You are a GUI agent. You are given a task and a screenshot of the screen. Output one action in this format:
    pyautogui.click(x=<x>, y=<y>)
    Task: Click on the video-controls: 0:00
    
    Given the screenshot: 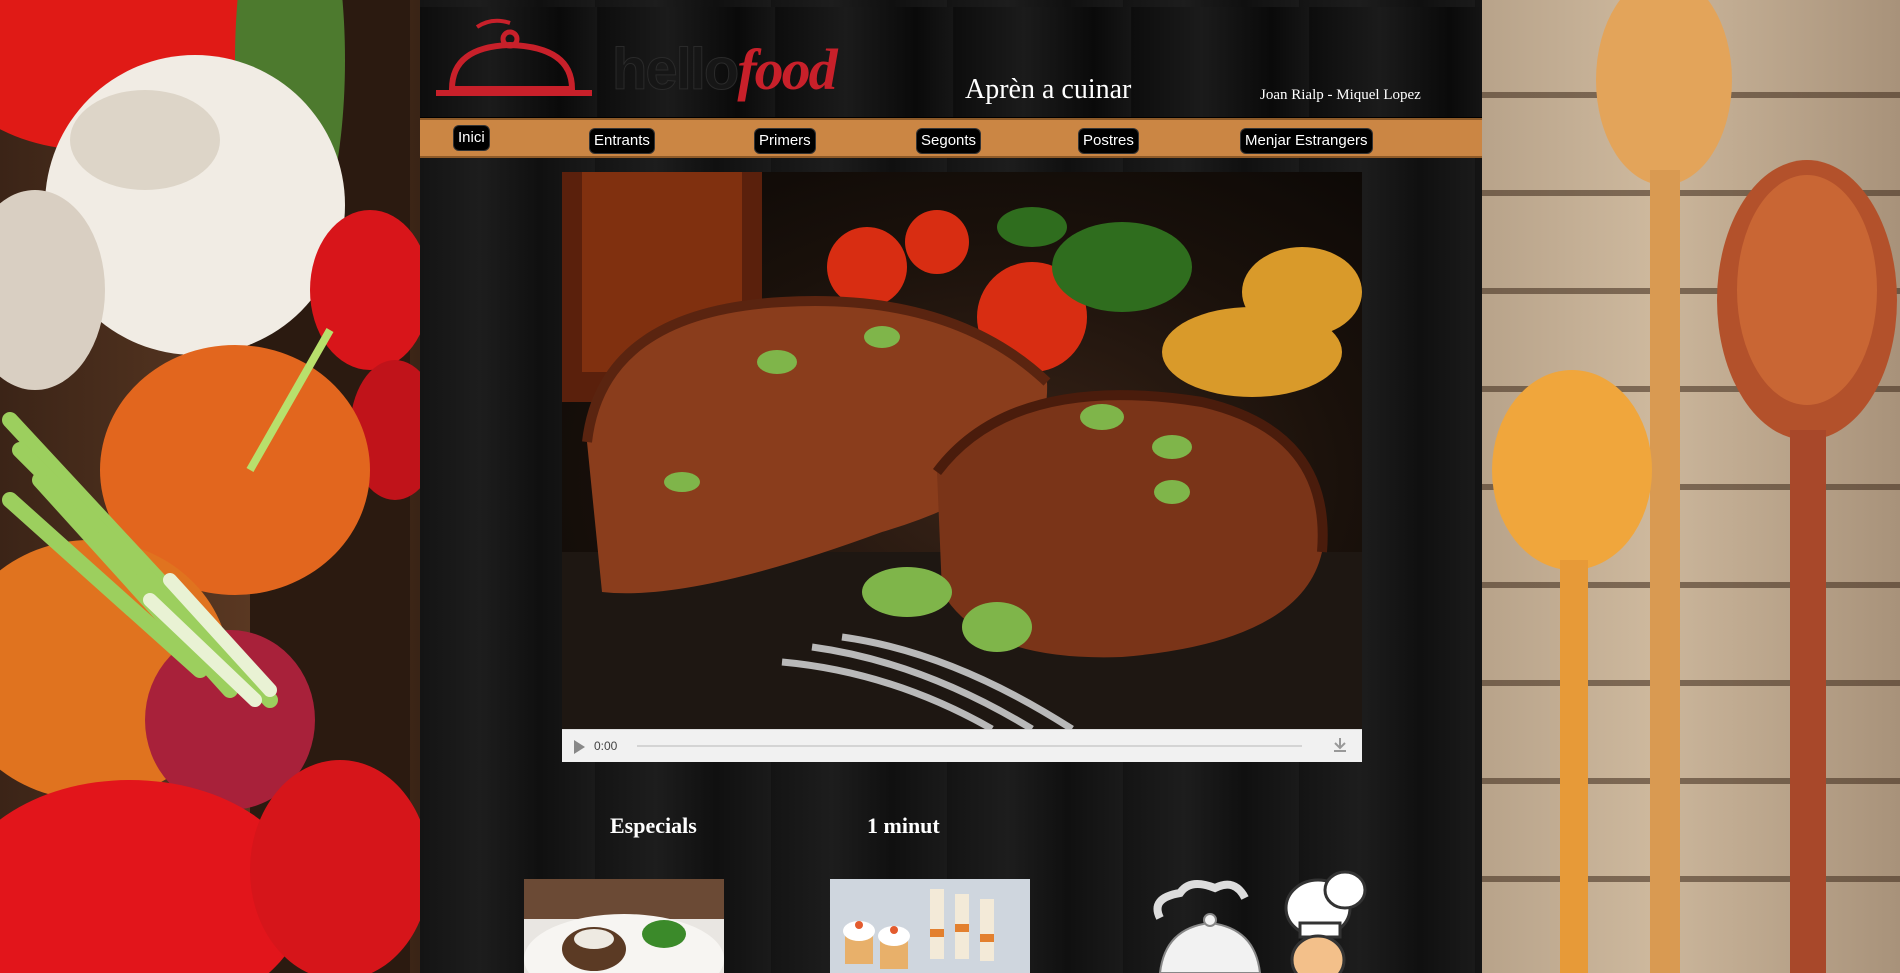 What is the action you would take?
    pyautogui.click(x=962, y=745)
    